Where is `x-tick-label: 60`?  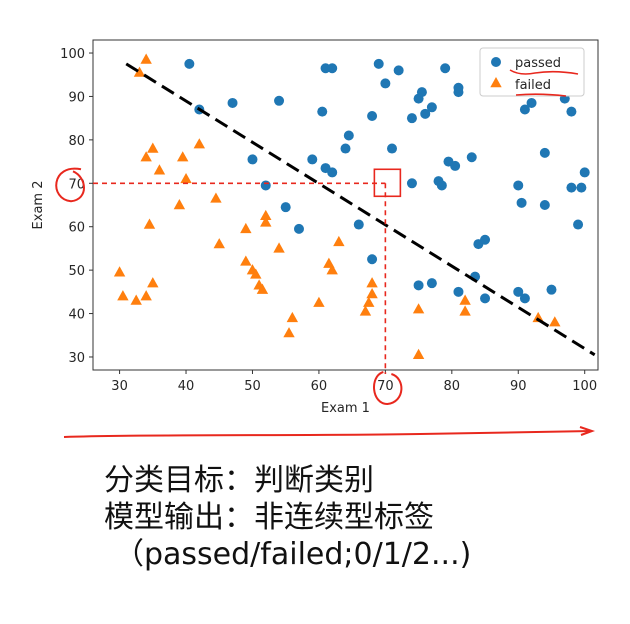
x-tick-label: 60 is located at coordinates (319, 386).